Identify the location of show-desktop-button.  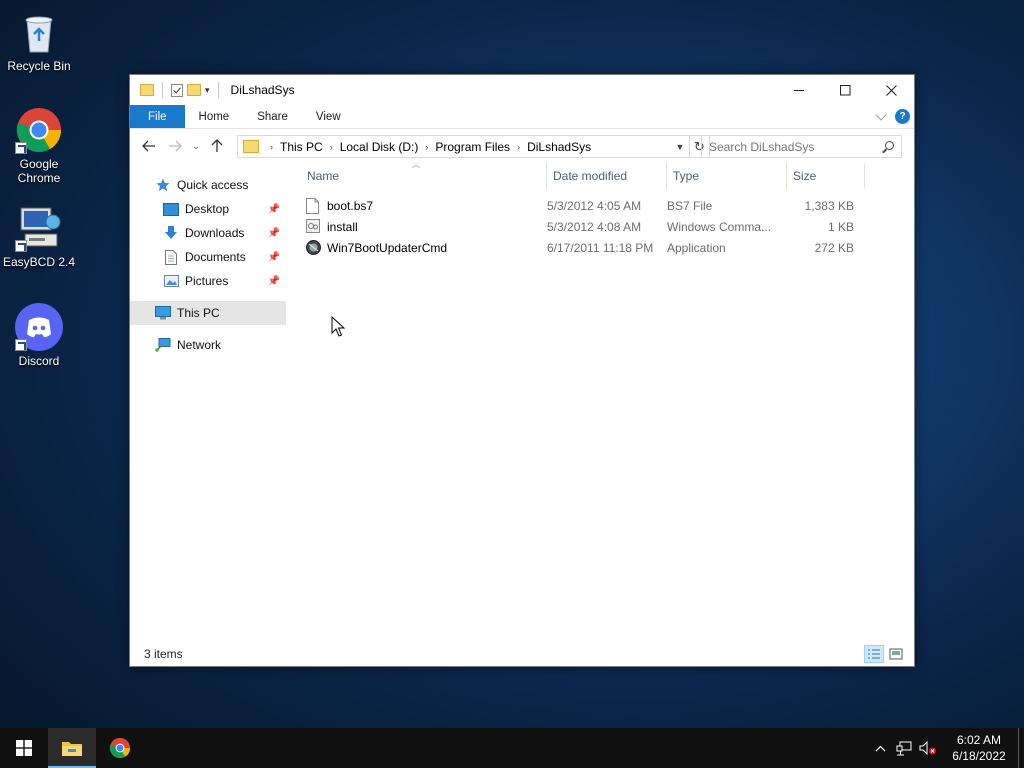
(1021, 748).